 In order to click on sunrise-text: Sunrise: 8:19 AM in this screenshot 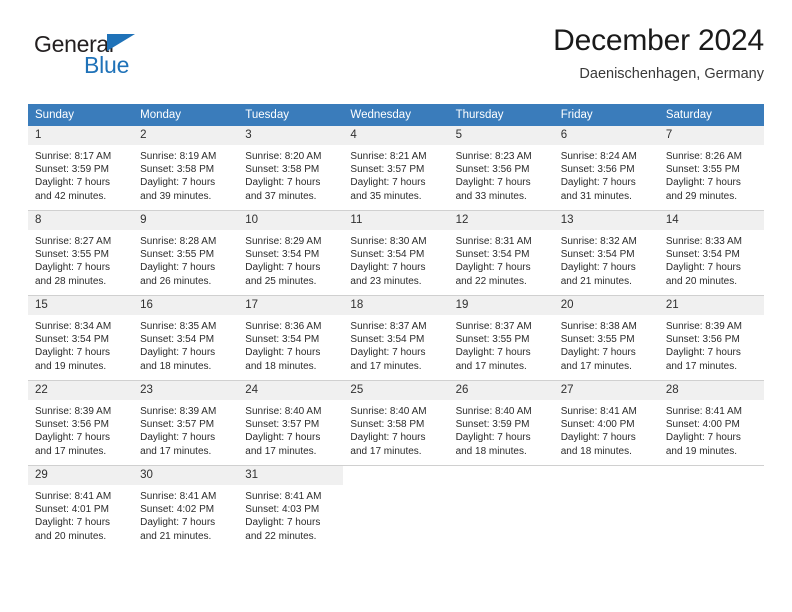, I will do `click(178, 156)`.